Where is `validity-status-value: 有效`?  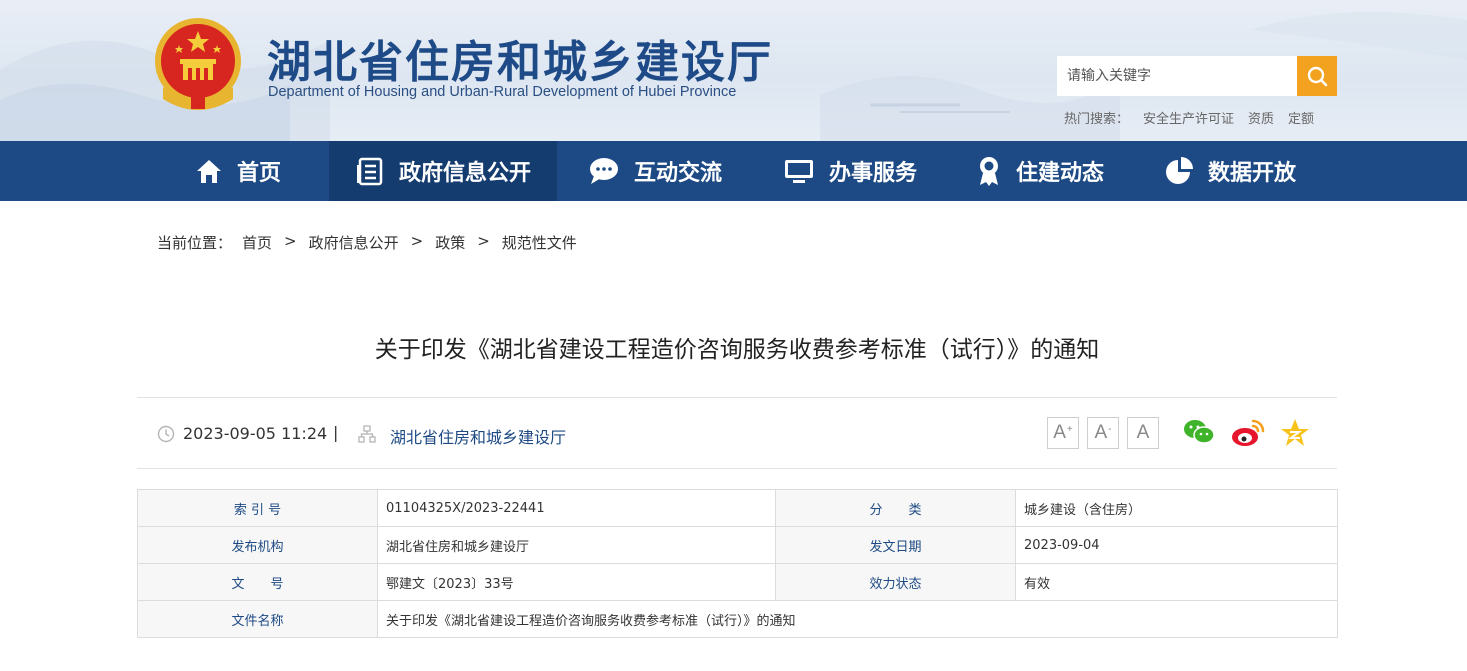
validity-status-value: 有效 is located at coordinates (1176, 582).